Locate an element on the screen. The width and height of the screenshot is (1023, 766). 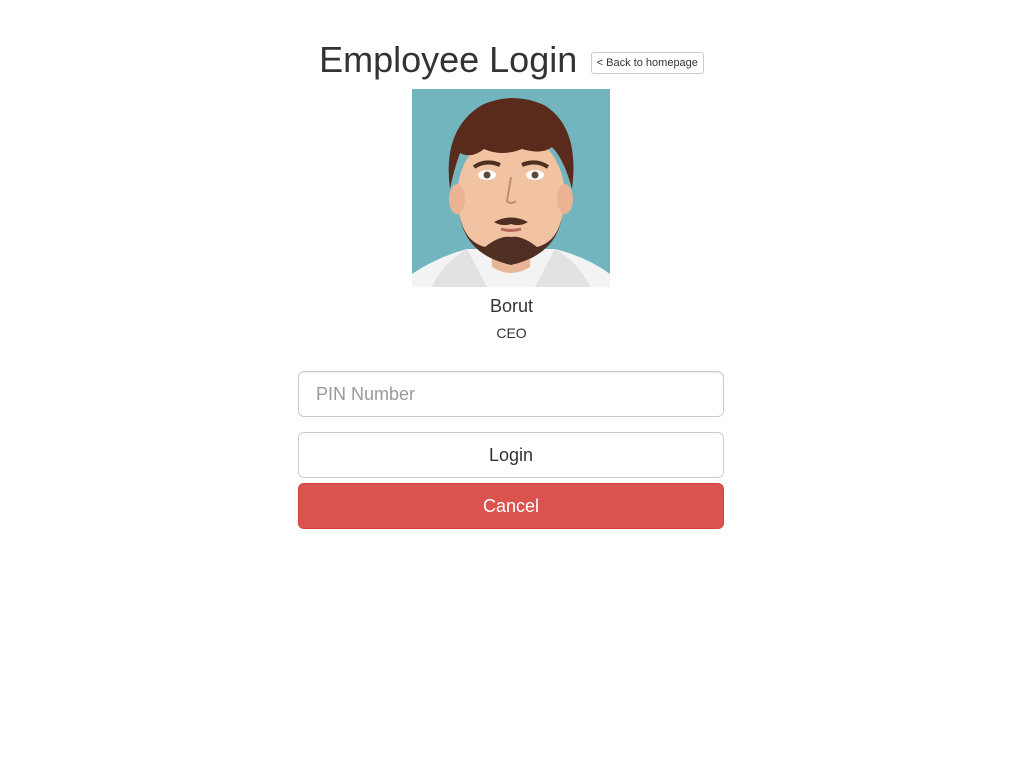
page-header: Employee Login < Back to homepage is located at coordinates (511, 60).